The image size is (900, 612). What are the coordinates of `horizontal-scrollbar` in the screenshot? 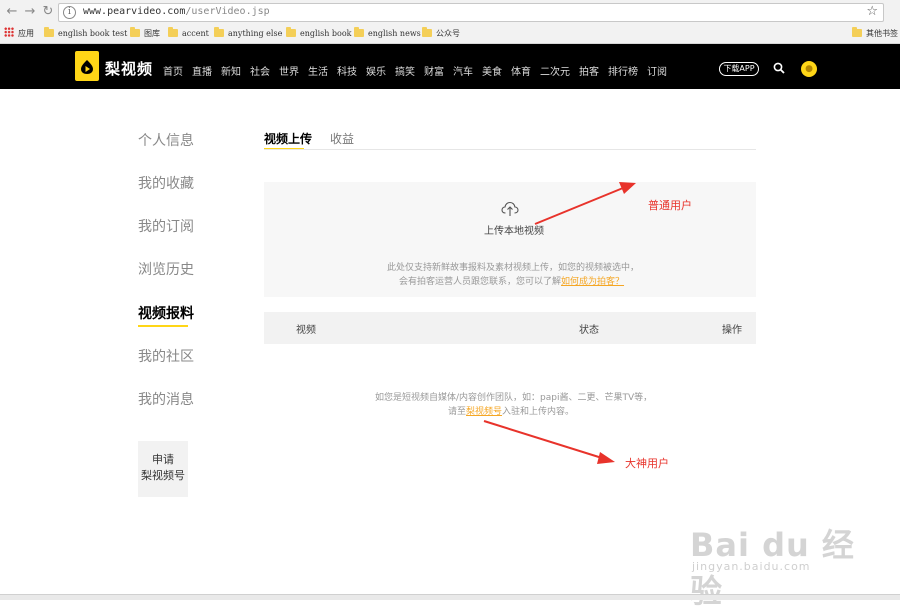 It's located at (450, 597).